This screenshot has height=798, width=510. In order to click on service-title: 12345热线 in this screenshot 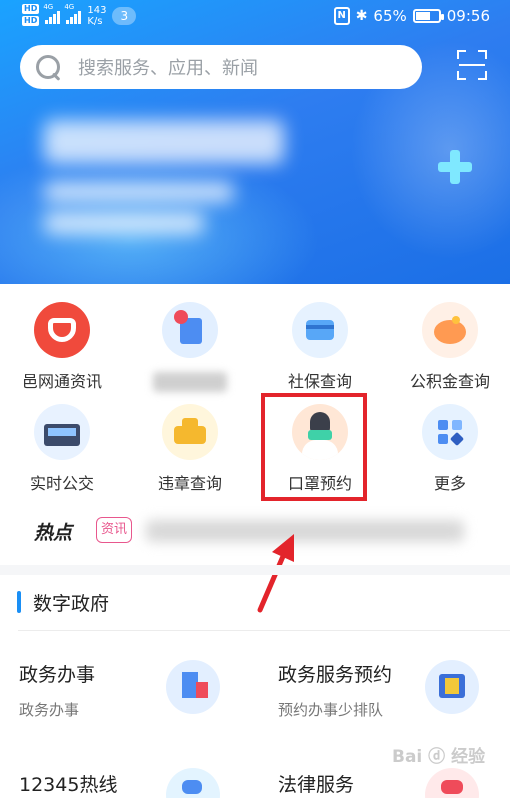, I will do `click(68, 785)`.